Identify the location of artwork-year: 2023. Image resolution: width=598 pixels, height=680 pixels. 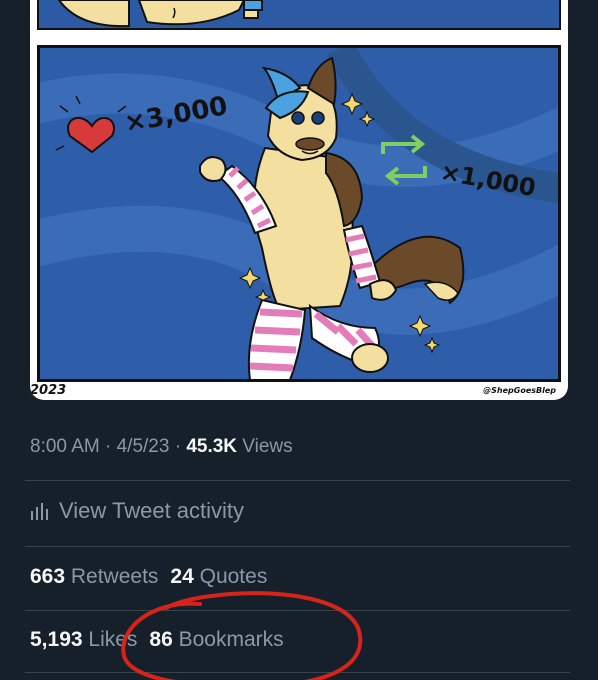
(48, 390).